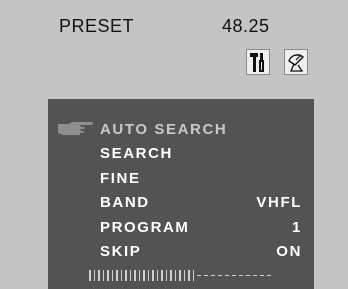 This screenshot has height=289, width=348. Describe the element at coordinates (258, 62) in the screenshot. I see `hammer-screwdriver-icon` at that location.